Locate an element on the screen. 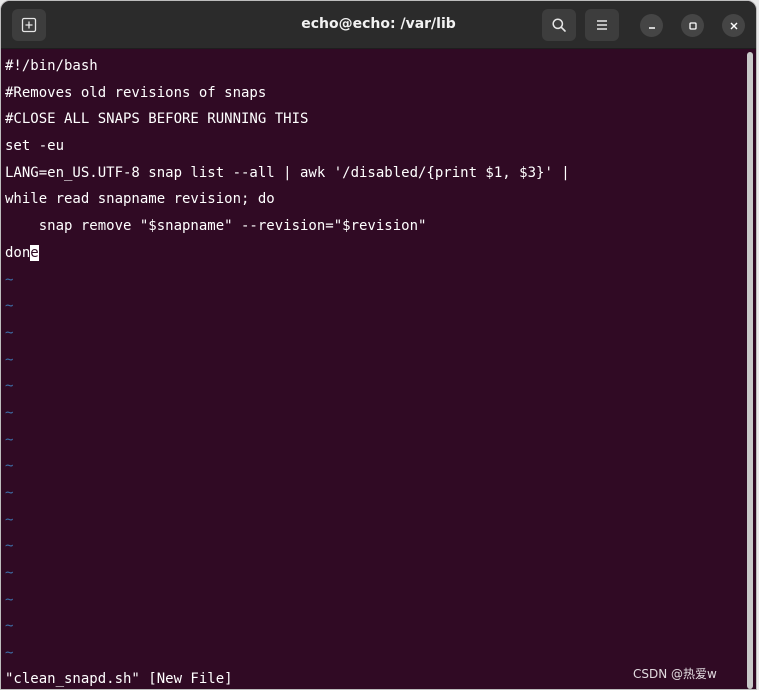 The width and height of the screenshot is (759, 690). maximize-button is located at coordinates (692, 25).